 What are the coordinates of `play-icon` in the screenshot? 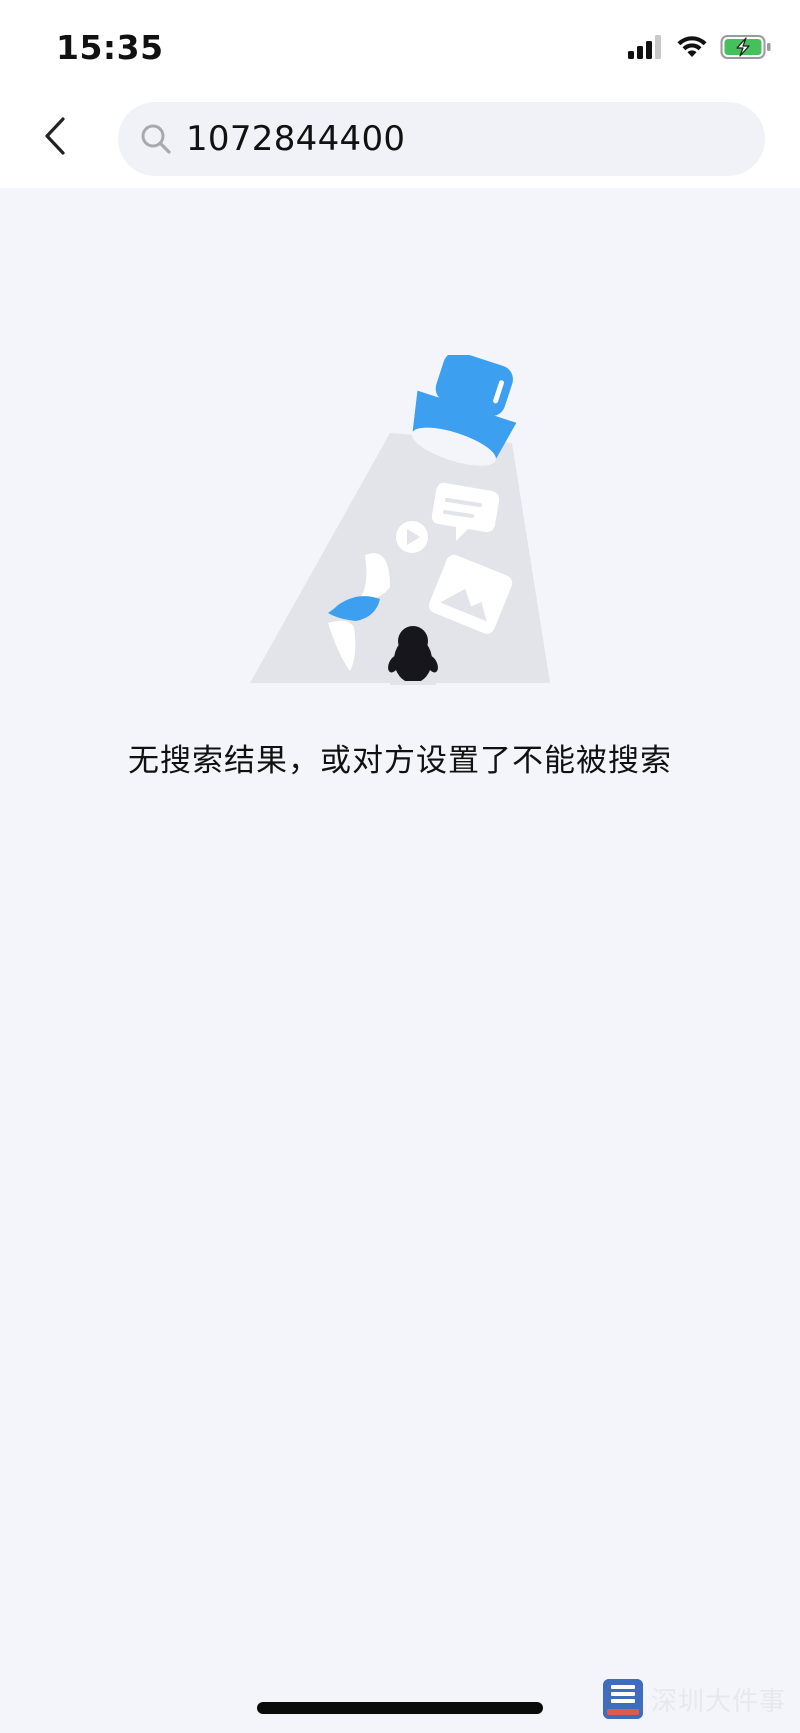 It's located at (412, 537).